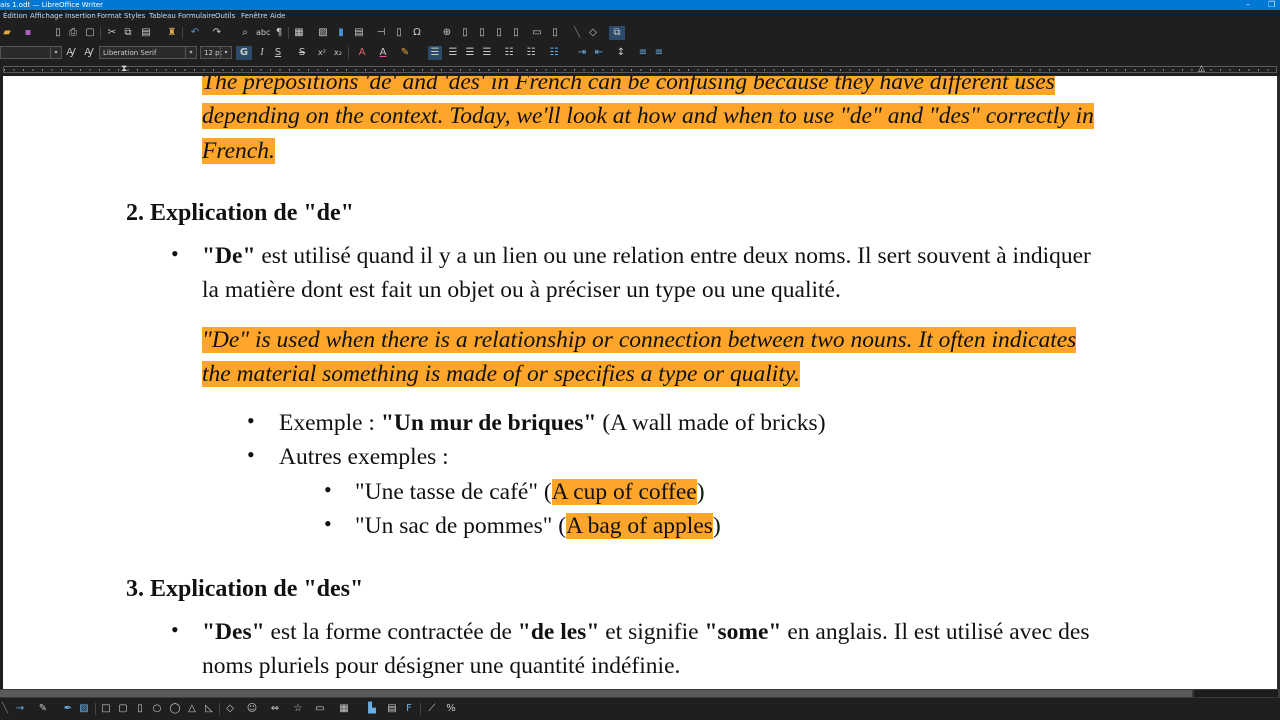 This screenshot has height=720, width=1280. Describe the element at coordinates (123, 709) in the screenshot. I see `rounded-rectangle-icon: ▢` at that location.